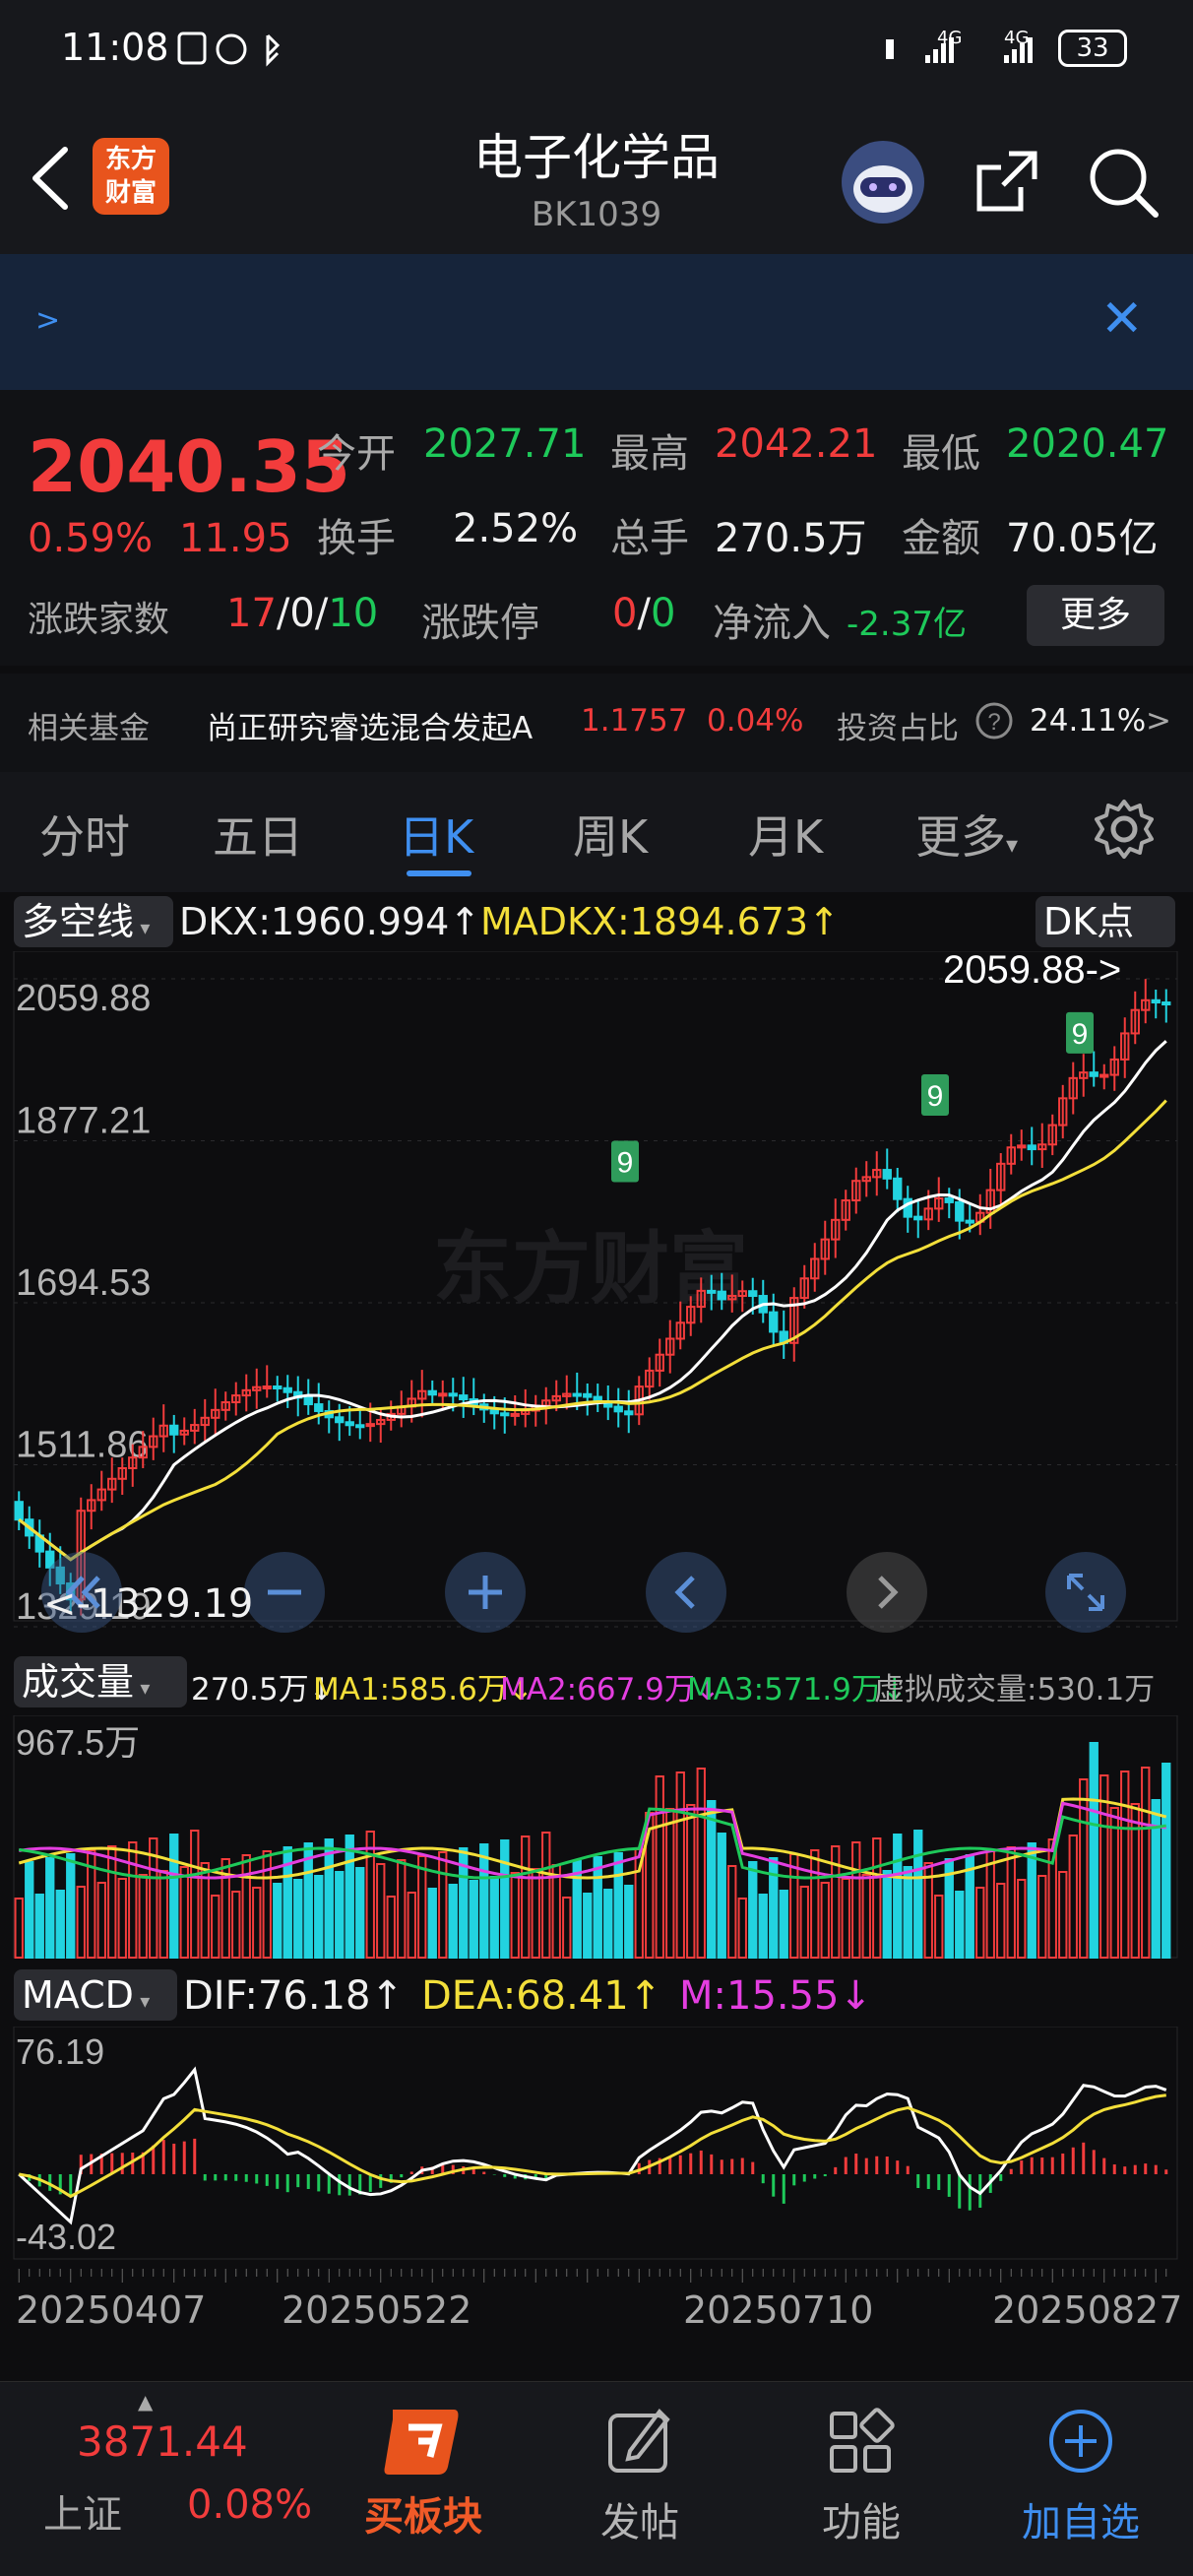  Describe the element at coordinates (686, 1592) in the screenshot. I see `scroll-left-button` at that location.